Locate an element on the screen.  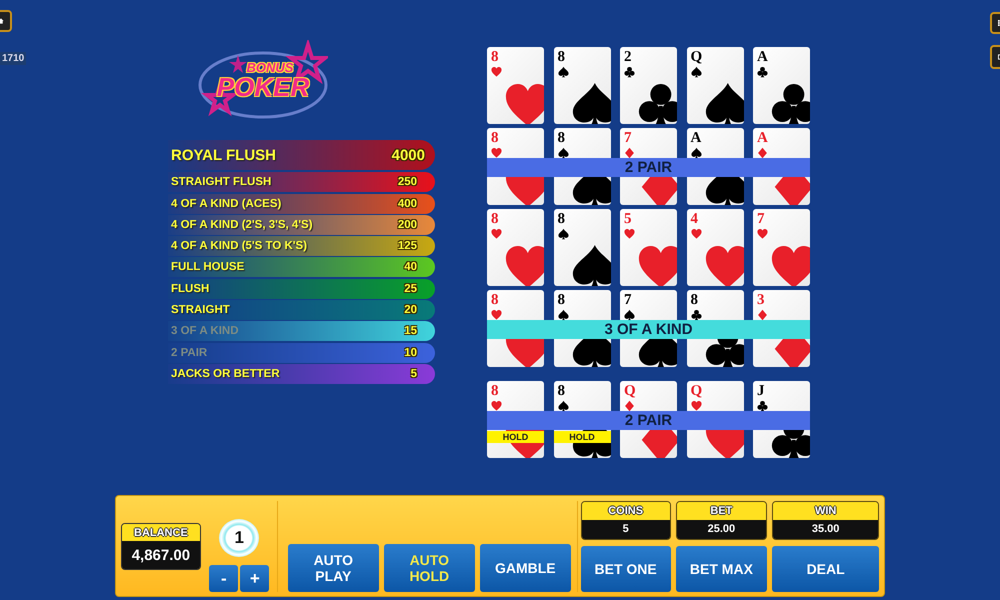
payout-value: 20 is located at coordinates (410, 310).